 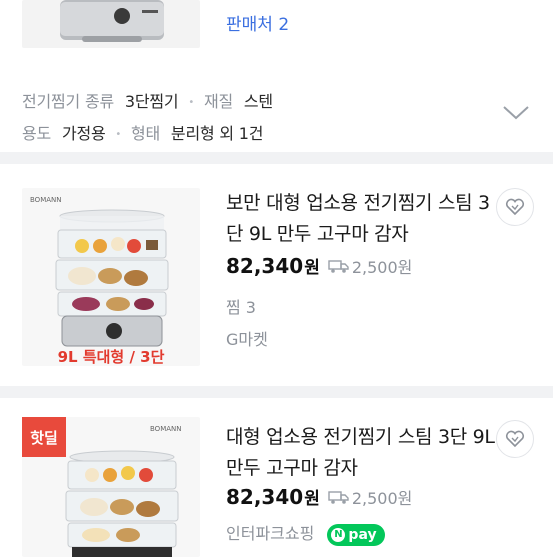 I want to click on top-product-card: 판매처 2, so click(x=276, y=30).